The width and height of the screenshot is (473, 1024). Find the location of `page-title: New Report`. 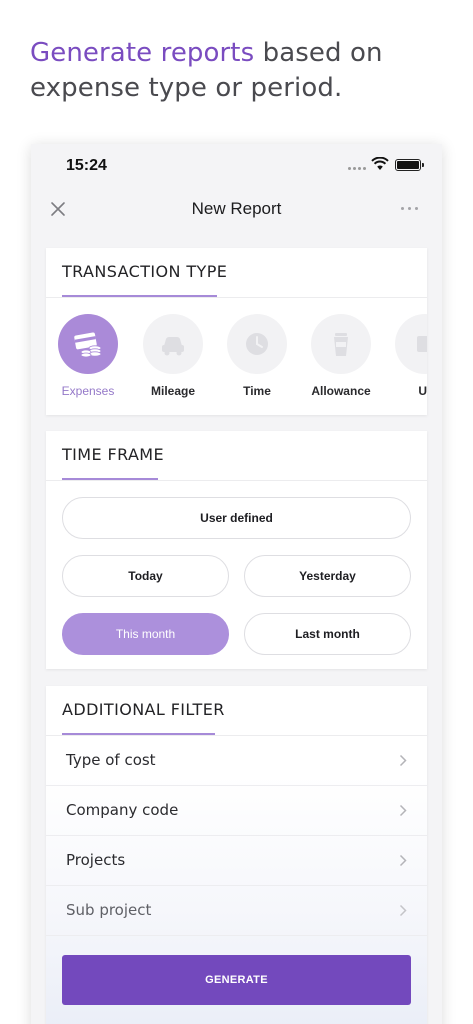

page-title: New Report is located at coordinates (236, 208).